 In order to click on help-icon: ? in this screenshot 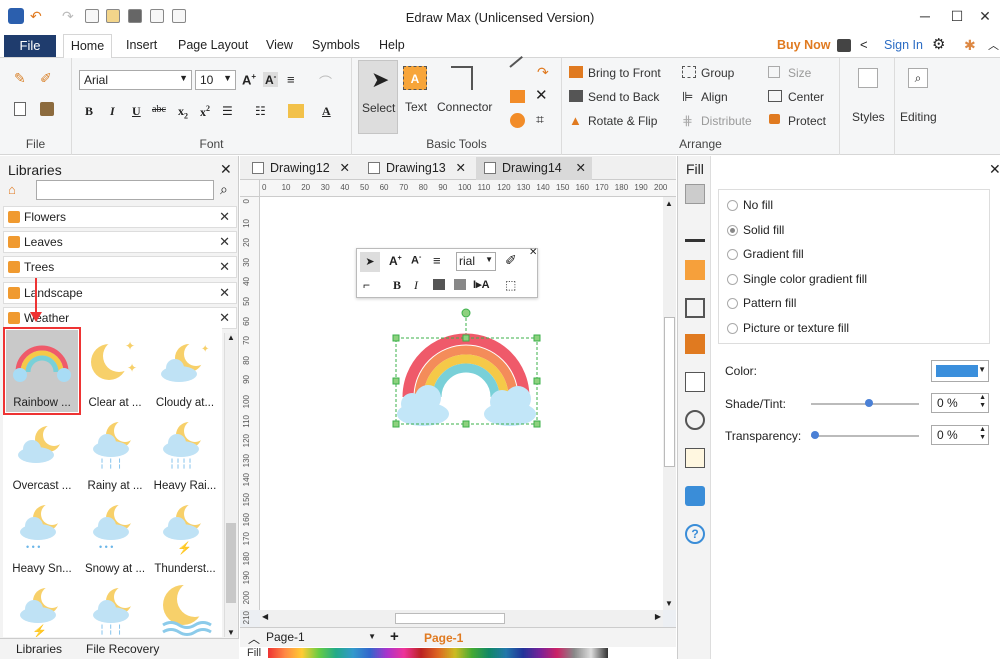, I will do `click(695, 534)`.